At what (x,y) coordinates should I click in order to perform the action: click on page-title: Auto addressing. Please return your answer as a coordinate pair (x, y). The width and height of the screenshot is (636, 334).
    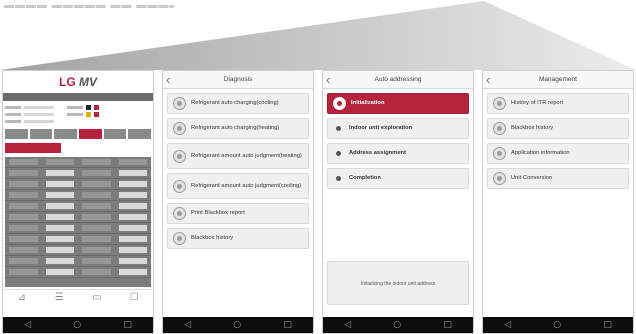
    Looking at the image, I should click on (398, 79).